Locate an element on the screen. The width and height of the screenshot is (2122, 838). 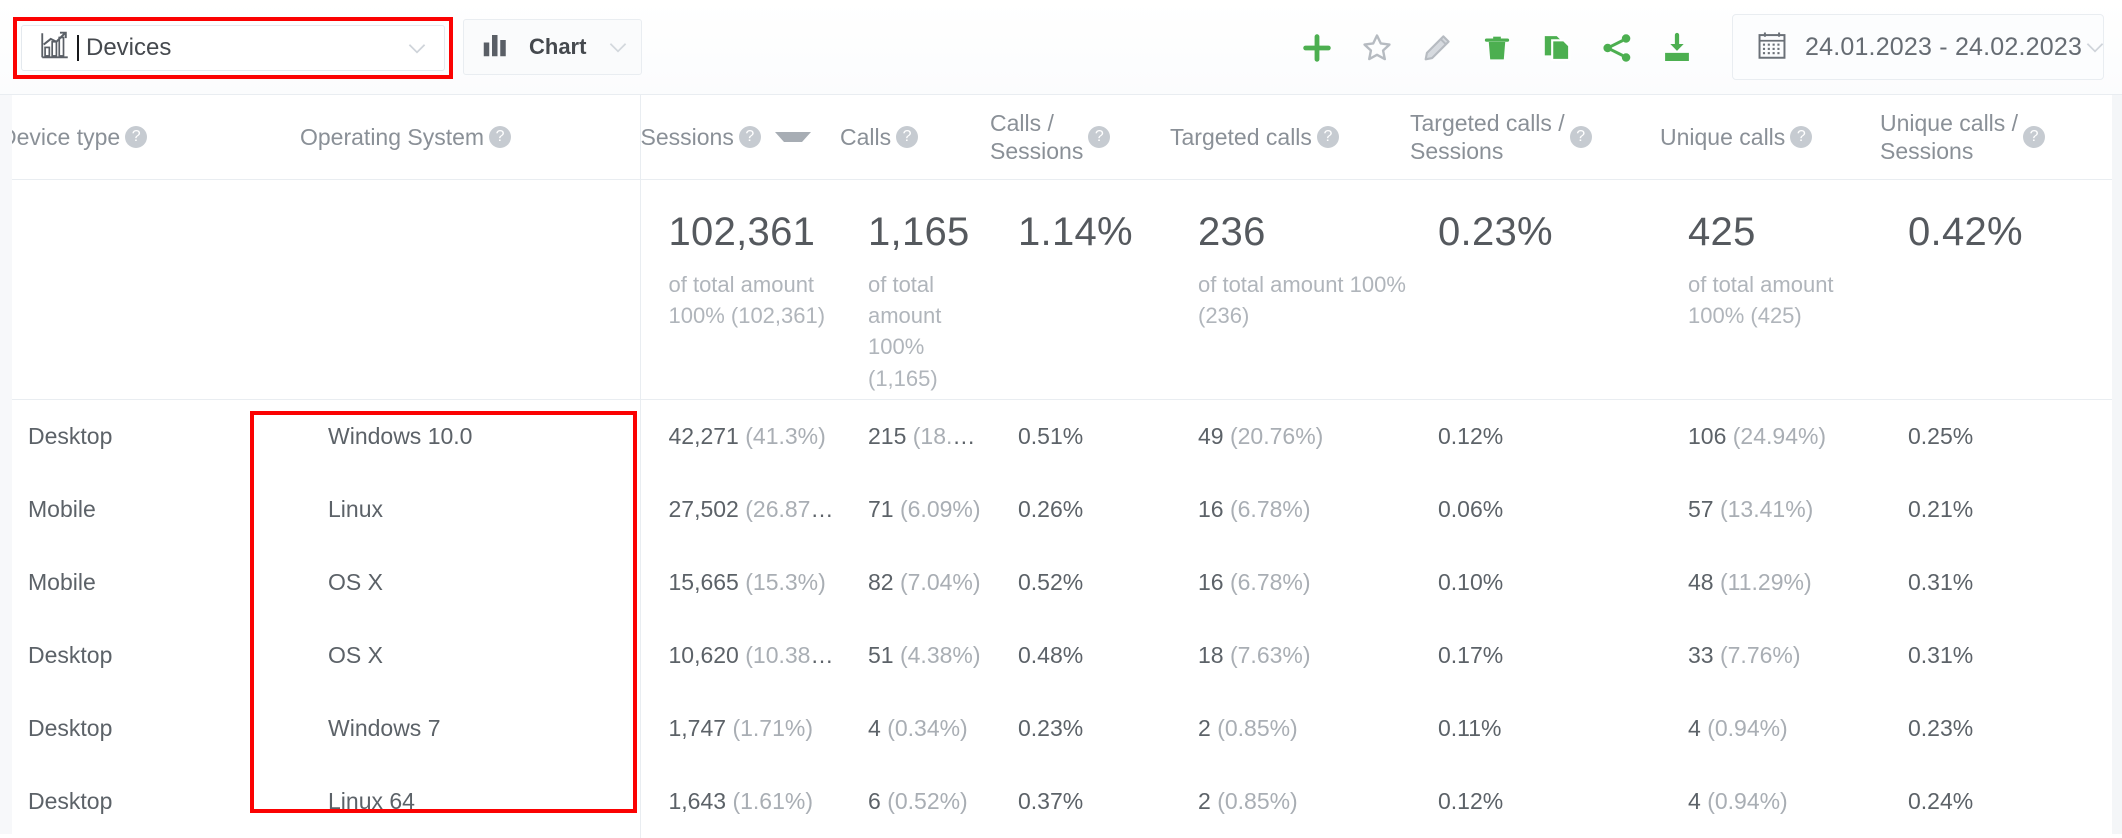
report-selector: Devices is located at coordinates (233, 48).